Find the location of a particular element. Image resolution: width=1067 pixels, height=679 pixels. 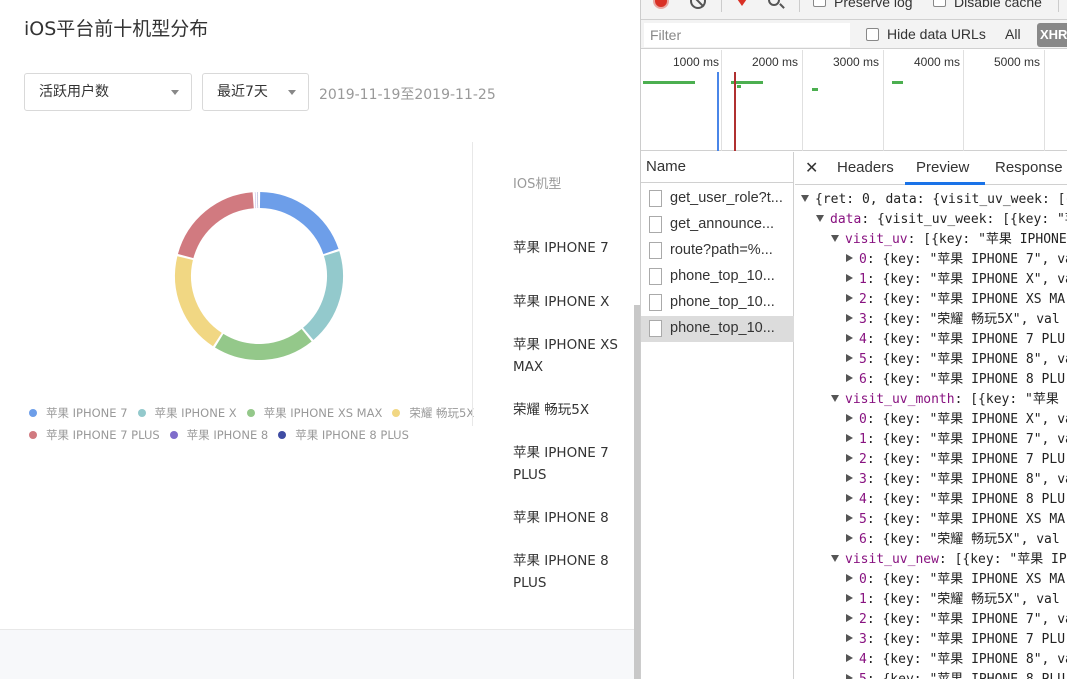

json-tree-node: 4: {key: "苹果 IPHONE 8 PLU is located at coordinates (955, 500).